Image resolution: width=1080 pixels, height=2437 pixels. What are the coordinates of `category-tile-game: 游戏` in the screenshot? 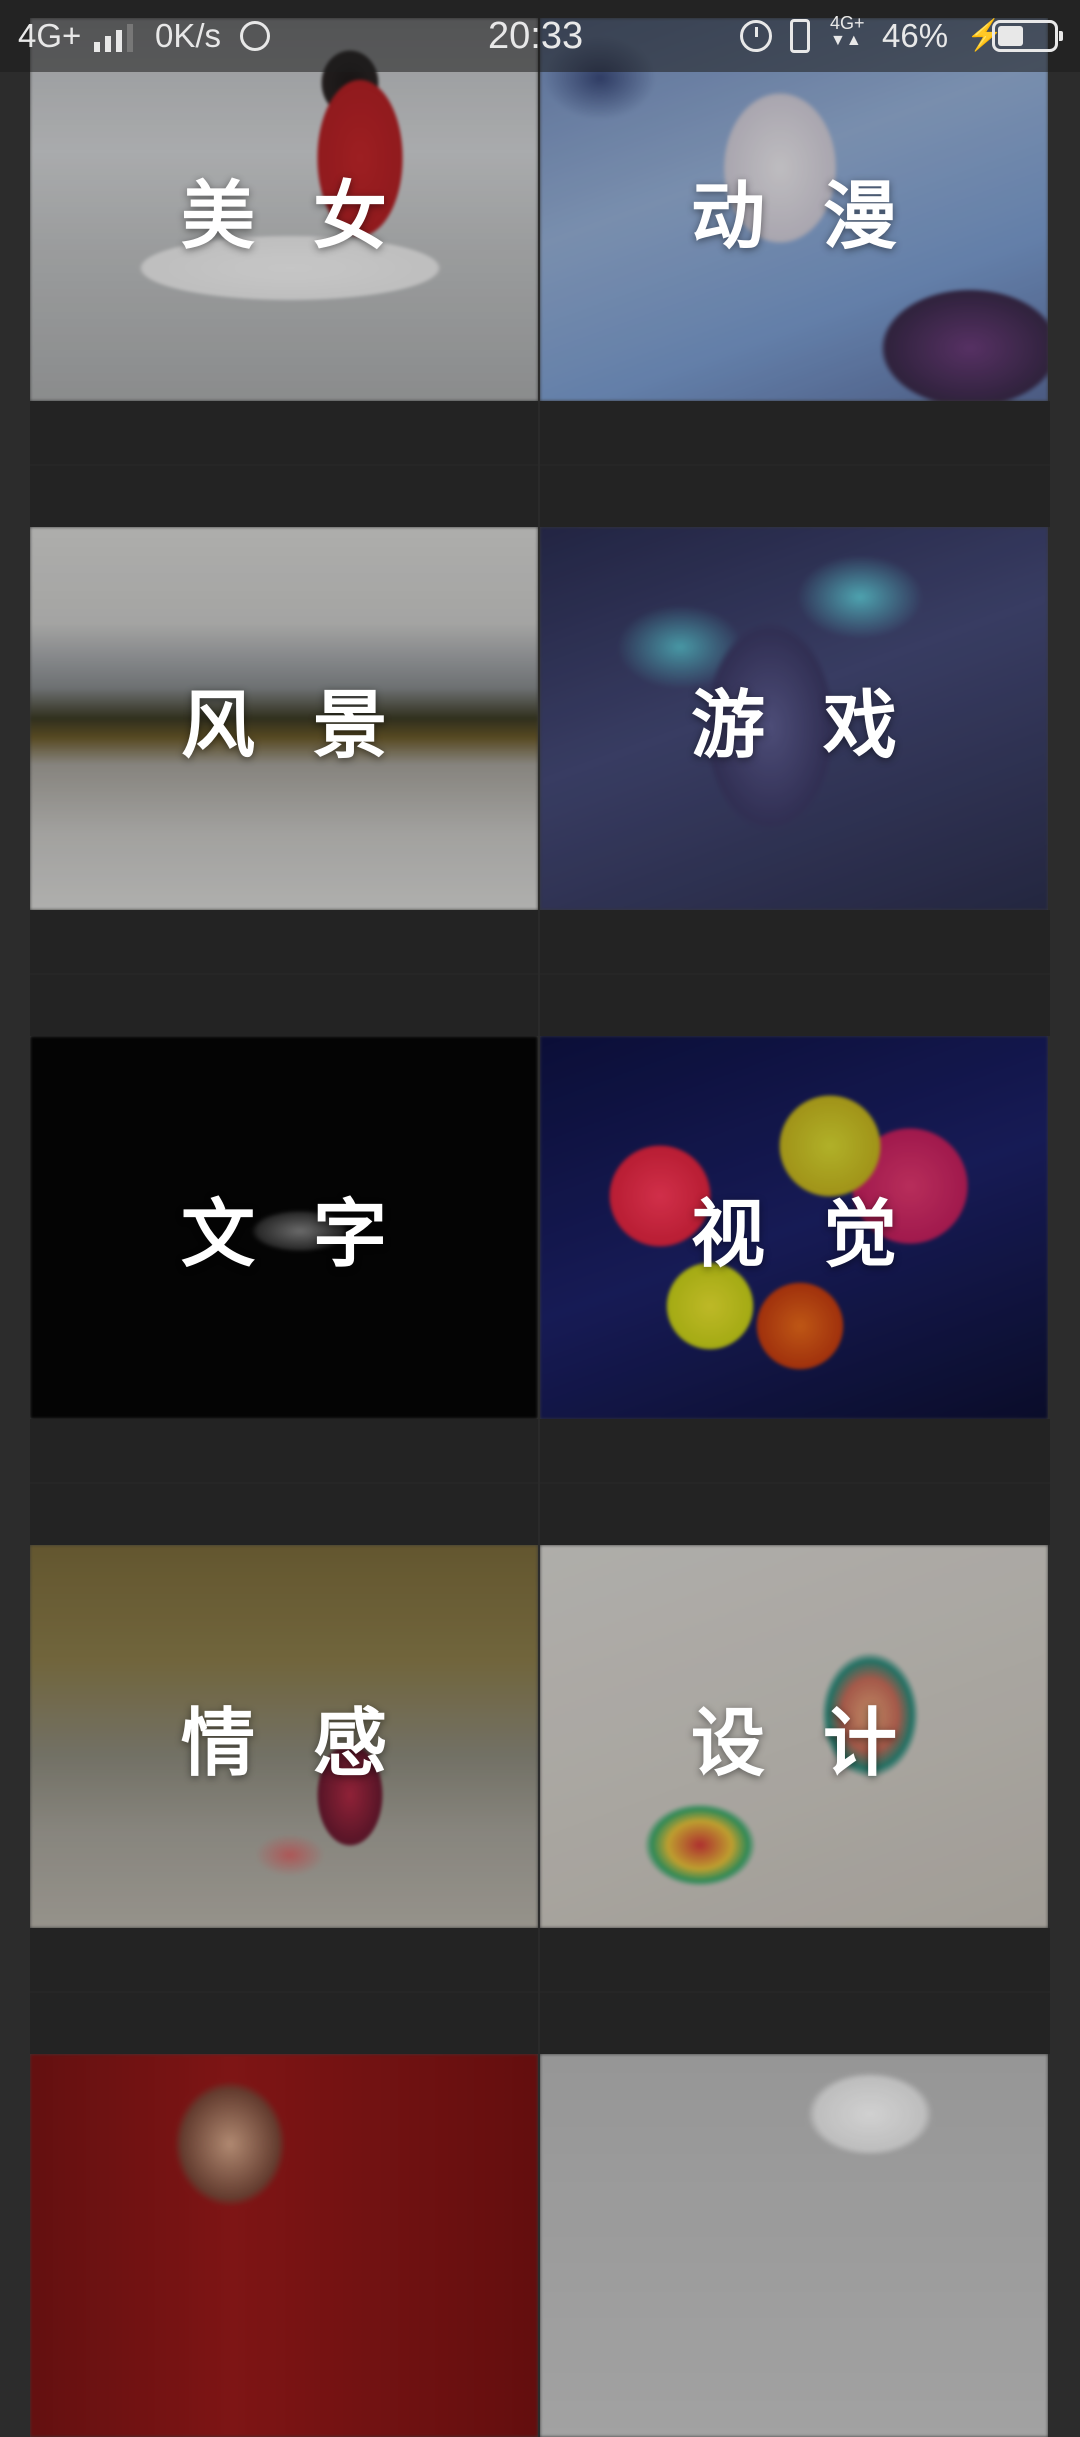 It's located at (794, 718).